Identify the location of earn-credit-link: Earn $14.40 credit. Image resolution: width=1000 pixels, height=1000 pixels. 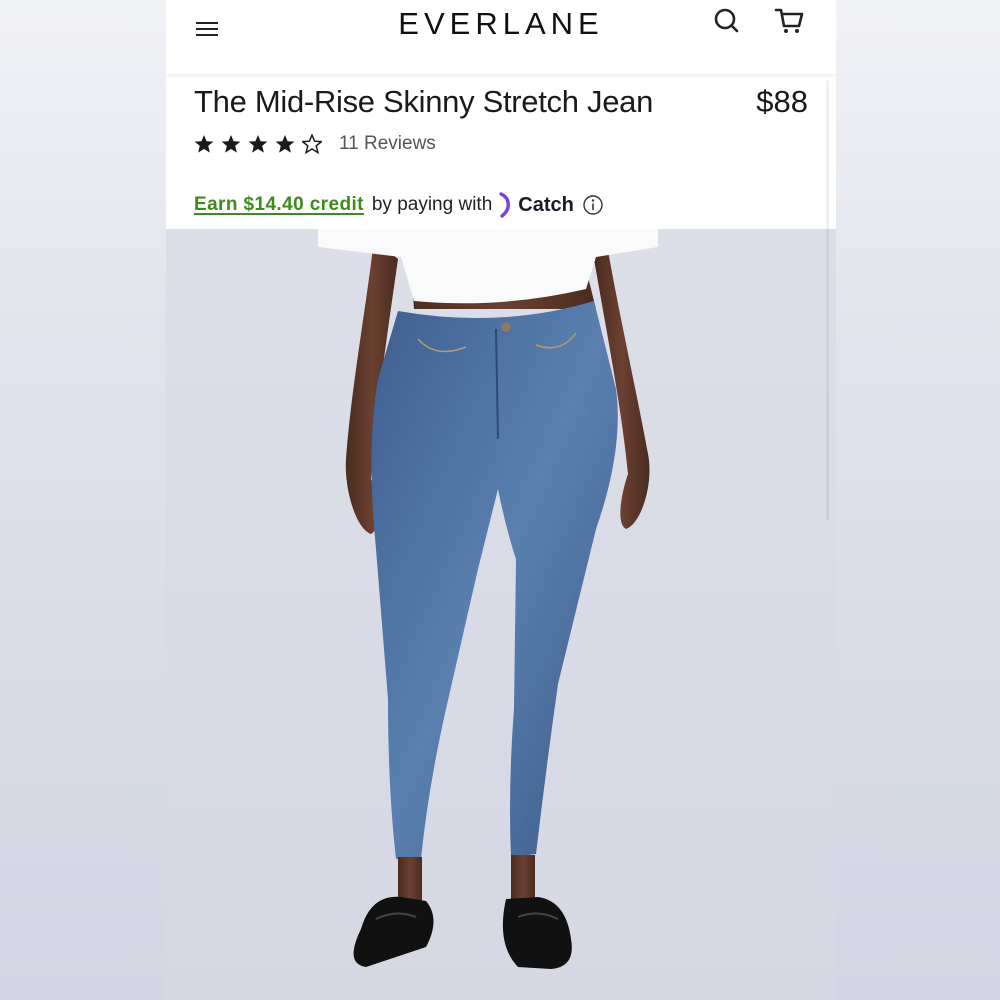
(279, 205).